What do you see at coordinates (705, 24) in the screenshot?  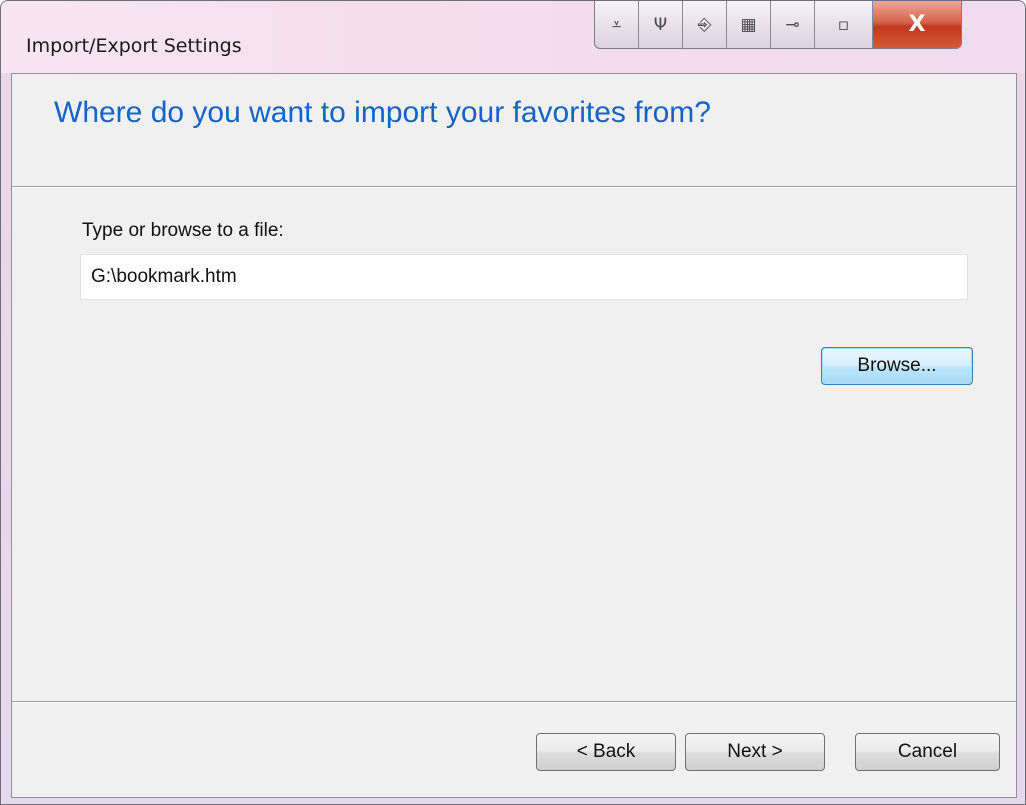 I see `enter-icon: ⎆` at bounding box center [705, 24].